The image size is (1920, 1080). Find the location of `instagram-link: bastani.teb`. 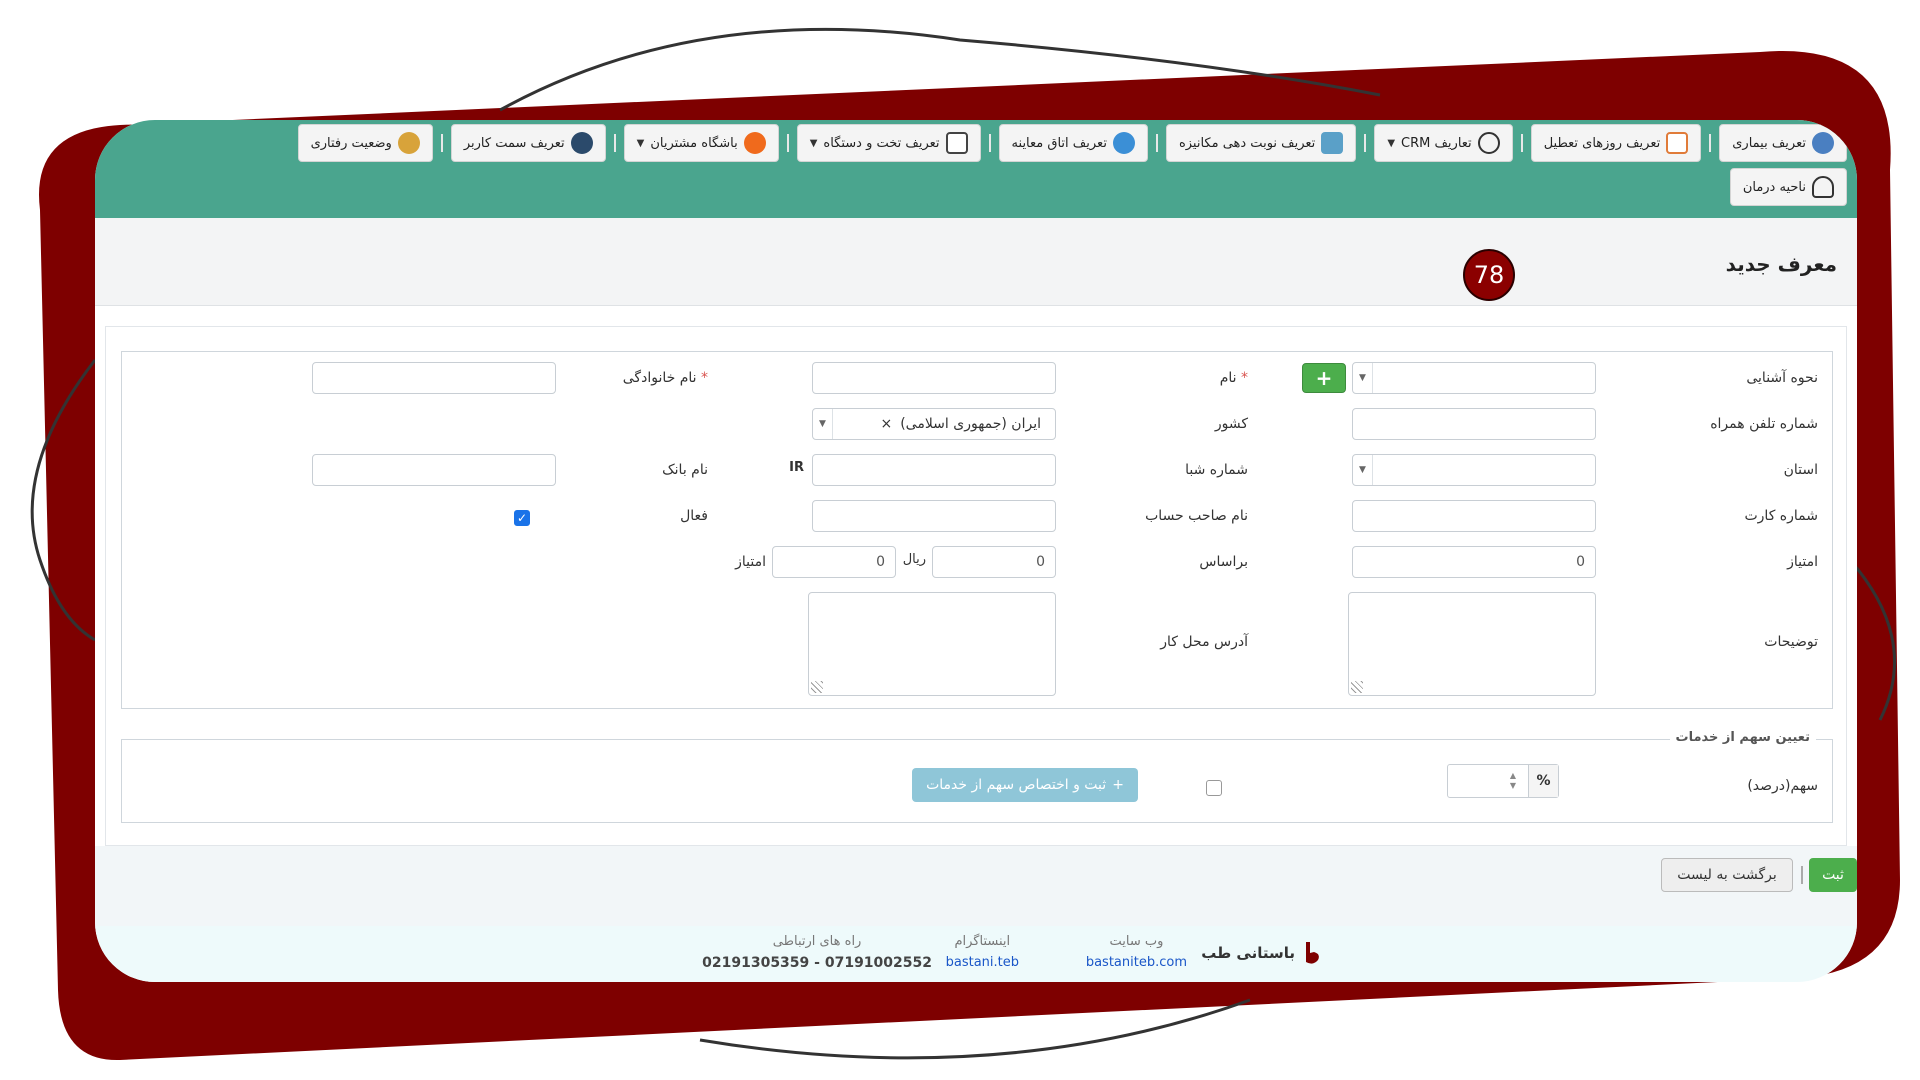

instagram-link: bastani.teb is located at coordinates (982, 962).